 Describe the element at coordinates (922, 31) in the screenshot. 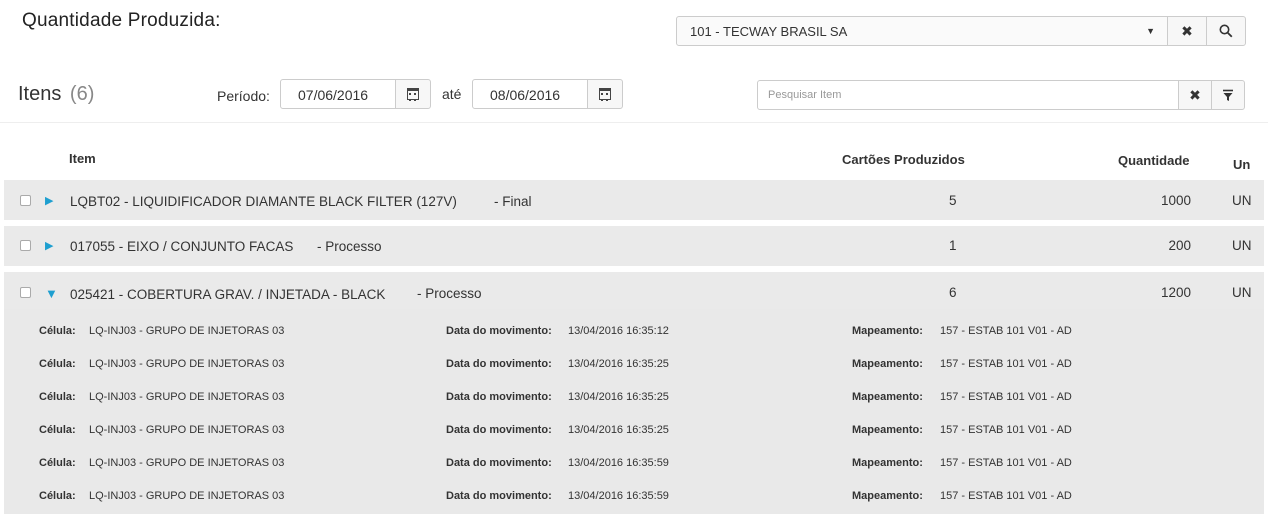

I see `company-select: 101 - TECWAY BRASIL SA ▼` at that location.